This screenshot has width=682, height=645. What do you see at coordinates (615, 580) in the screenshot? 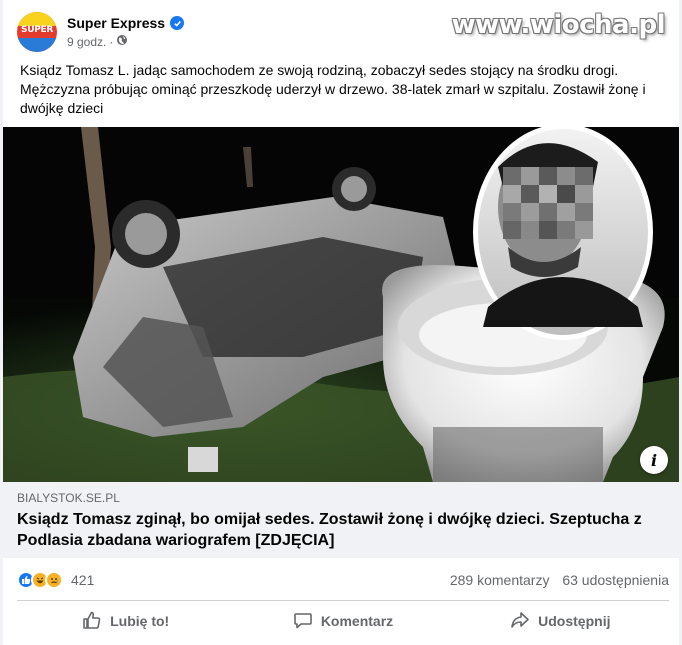
I see `shares-count: 63 udostępnienia` at bounding box center [615, 580].